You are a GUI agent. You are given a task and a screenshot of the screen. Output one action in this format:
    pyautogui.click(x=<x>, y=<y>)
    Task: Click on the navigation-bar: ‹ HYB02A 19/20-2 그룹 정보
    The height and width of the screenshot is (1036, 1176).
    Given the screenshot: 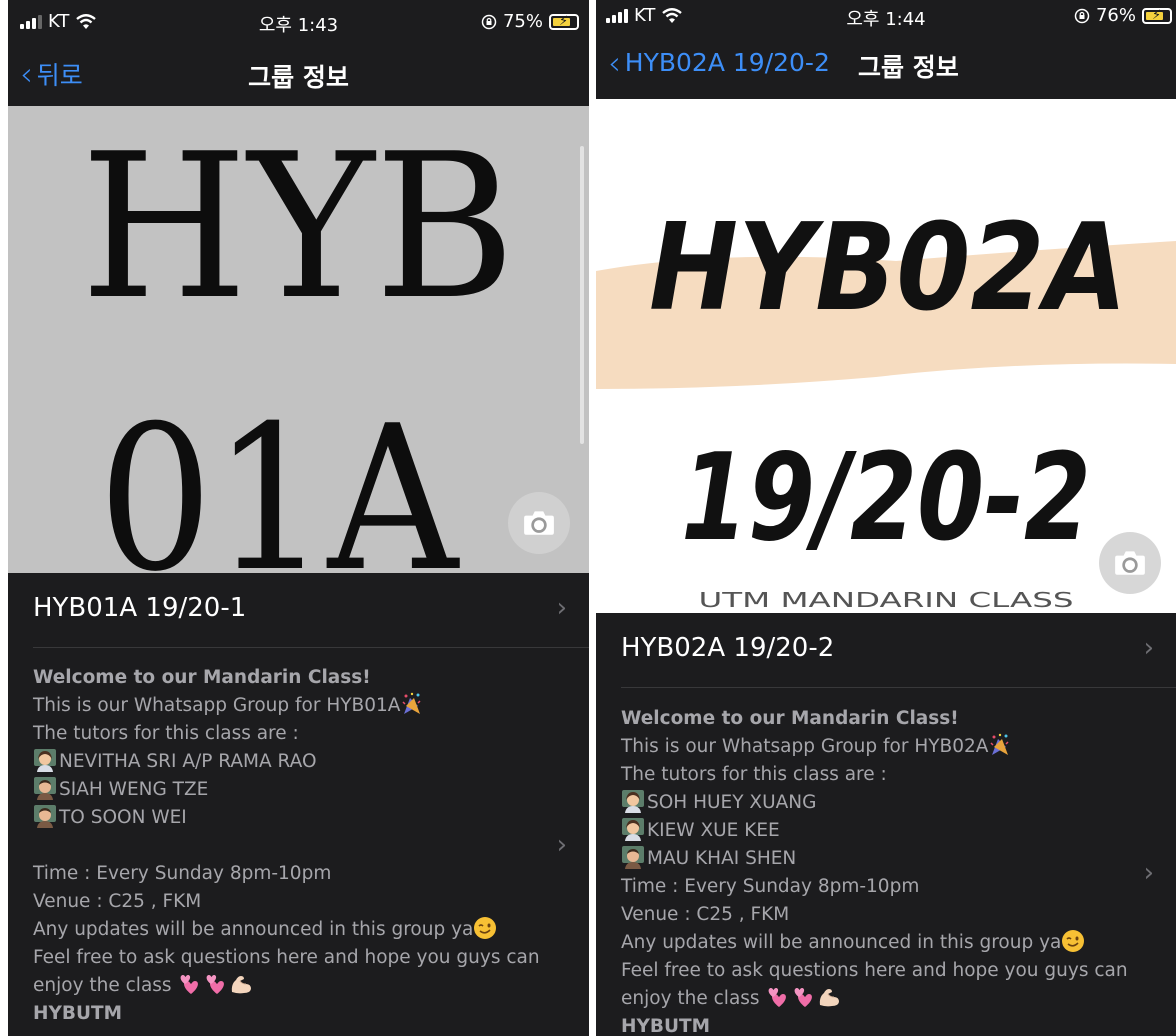 What is the action you would take?
    pyautogui.click(x=886, y=67)
    